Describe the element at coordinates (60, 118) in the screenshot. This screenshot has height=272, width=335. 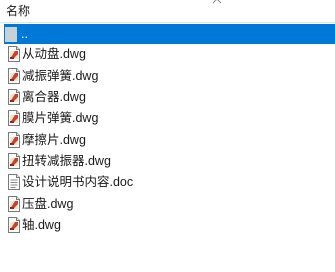
I see `file-name-label: 膜片弹簧.dwg` at that location.